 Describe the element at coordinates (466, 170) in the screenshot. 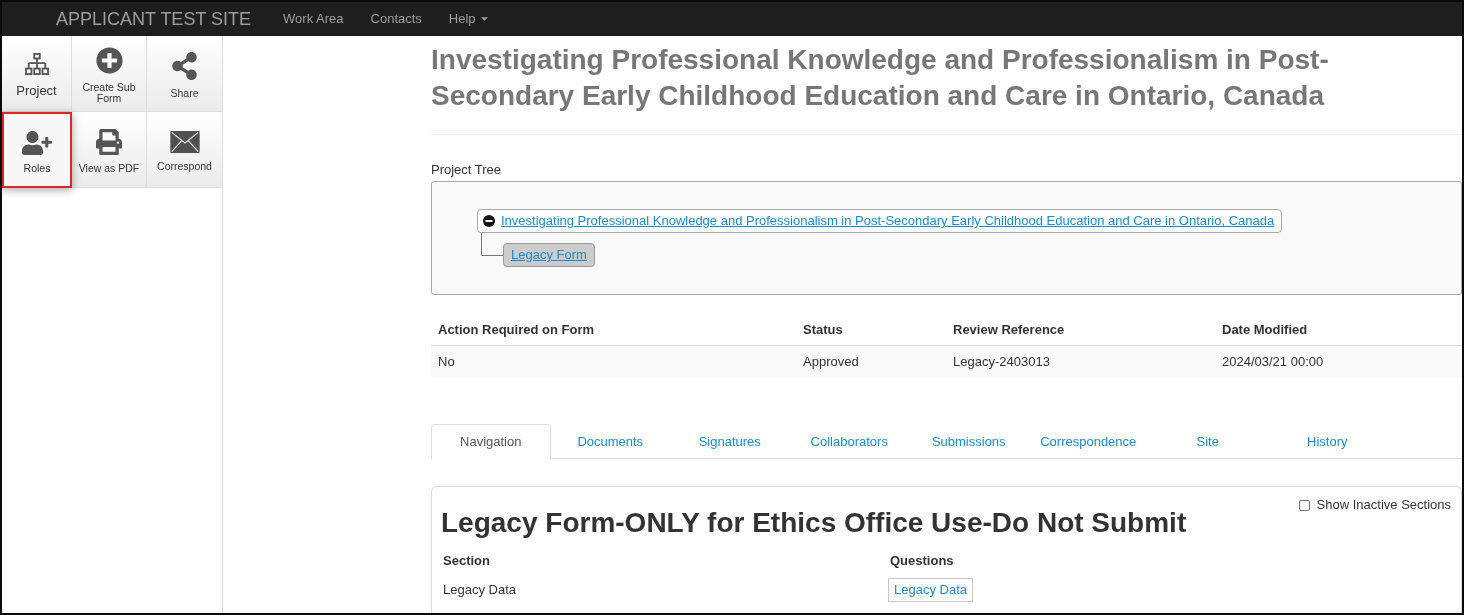

I see `section-label: Project Tree` at that location.